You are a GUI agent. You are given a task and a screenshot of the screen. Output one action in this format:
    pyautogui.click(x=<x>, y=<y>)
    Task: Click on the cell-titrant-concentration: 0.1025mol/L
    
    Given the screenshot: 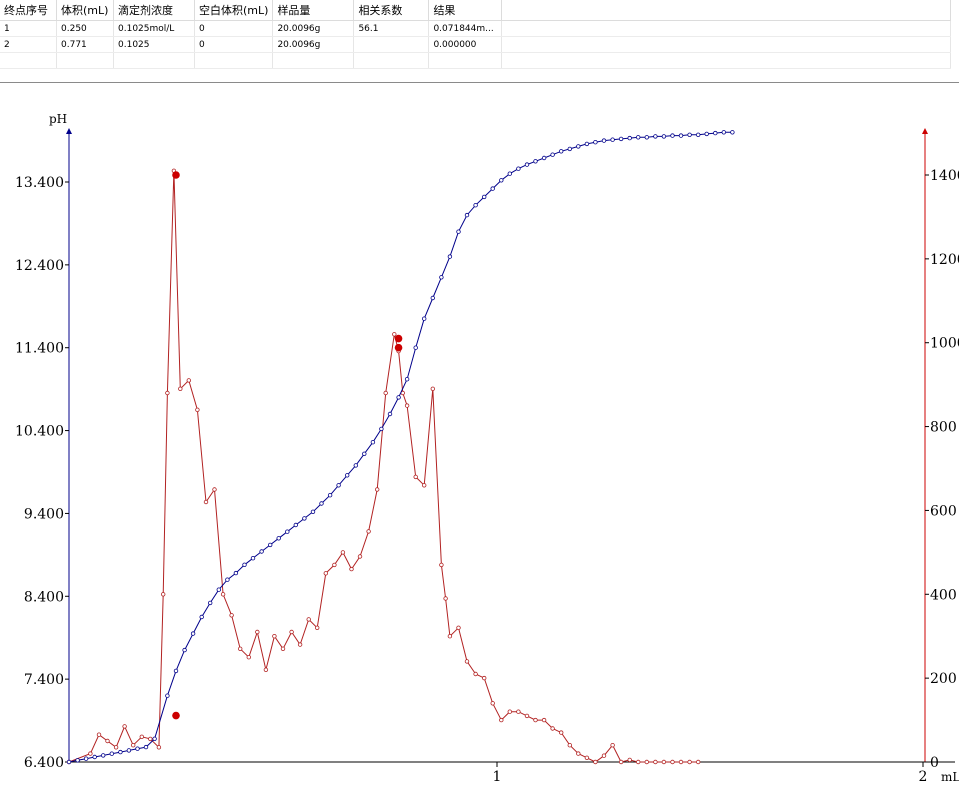 What is the action you would take?
    pyautogui.click(x=154, y=28)
    